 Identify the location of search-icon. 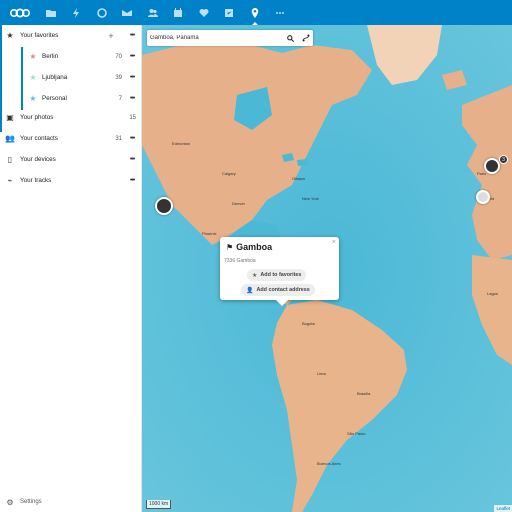
(290, 38).